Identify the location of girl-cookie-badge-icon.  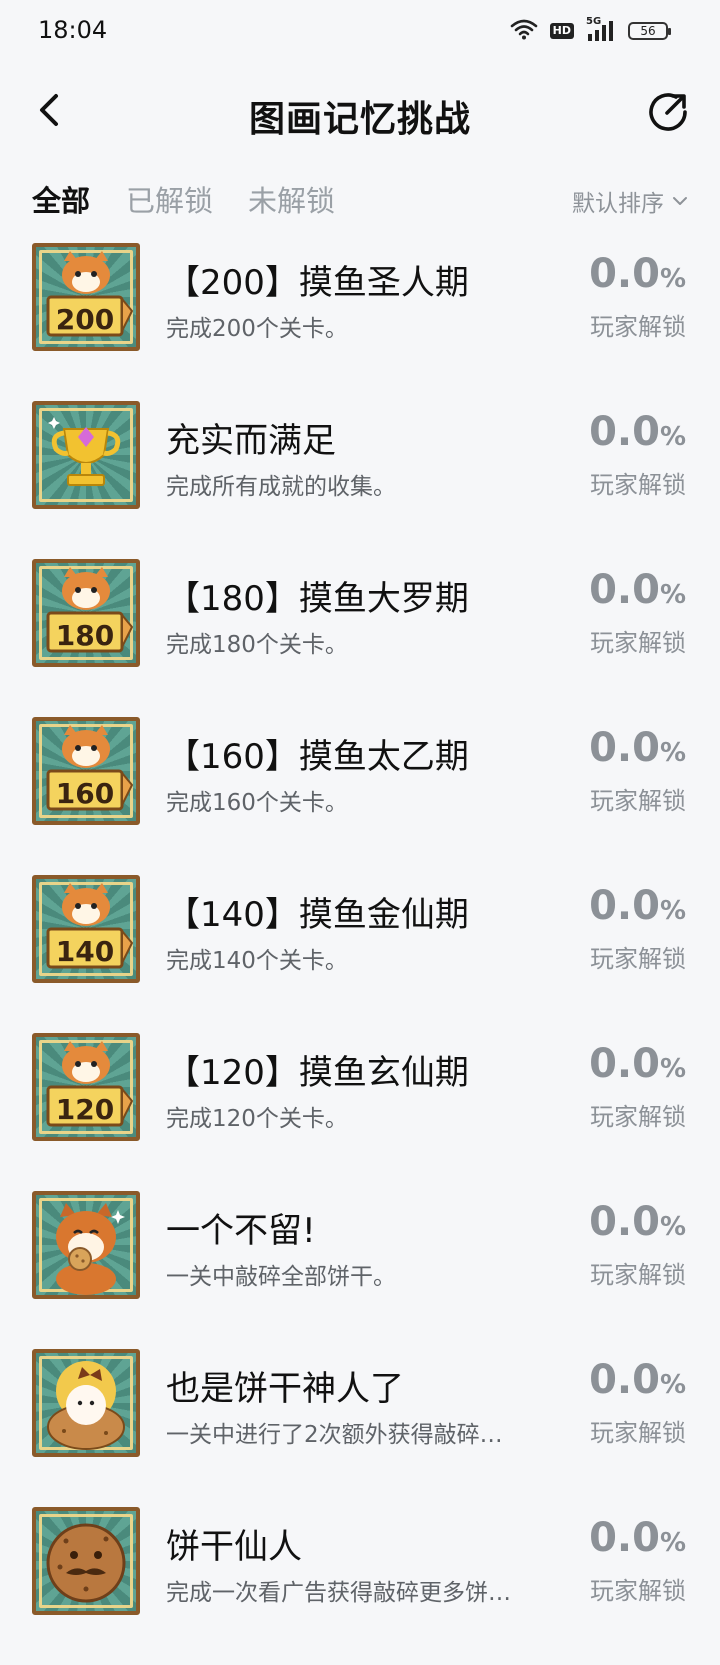
(86, 1403).